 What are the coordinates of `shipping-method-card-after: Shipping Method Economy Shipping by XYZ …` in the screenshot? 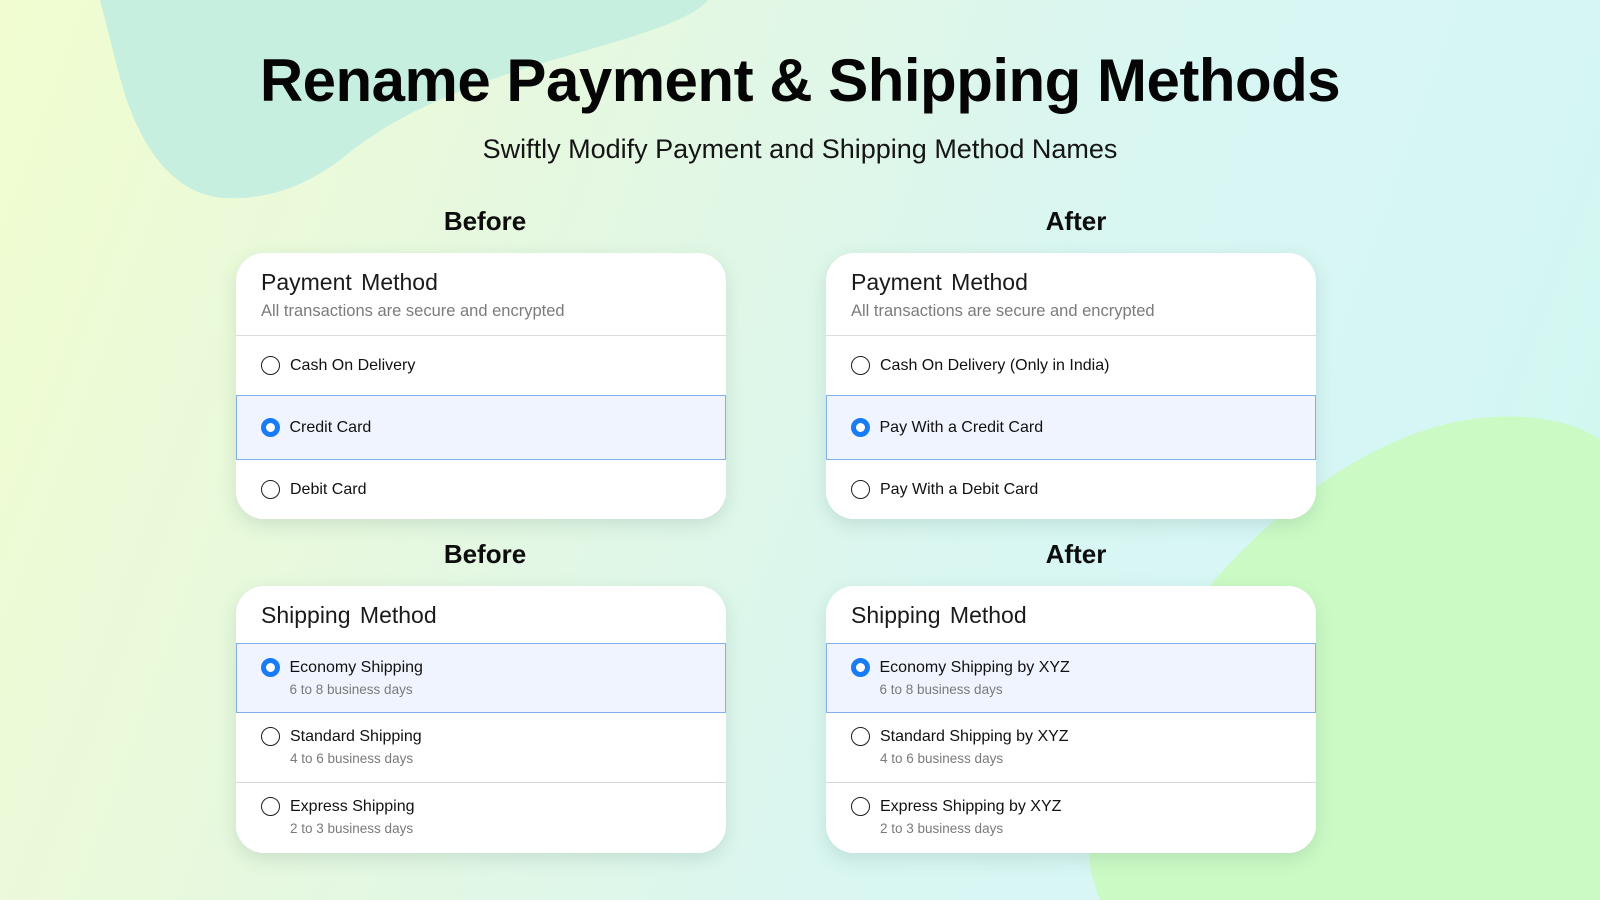 It's located at (1071, 719).